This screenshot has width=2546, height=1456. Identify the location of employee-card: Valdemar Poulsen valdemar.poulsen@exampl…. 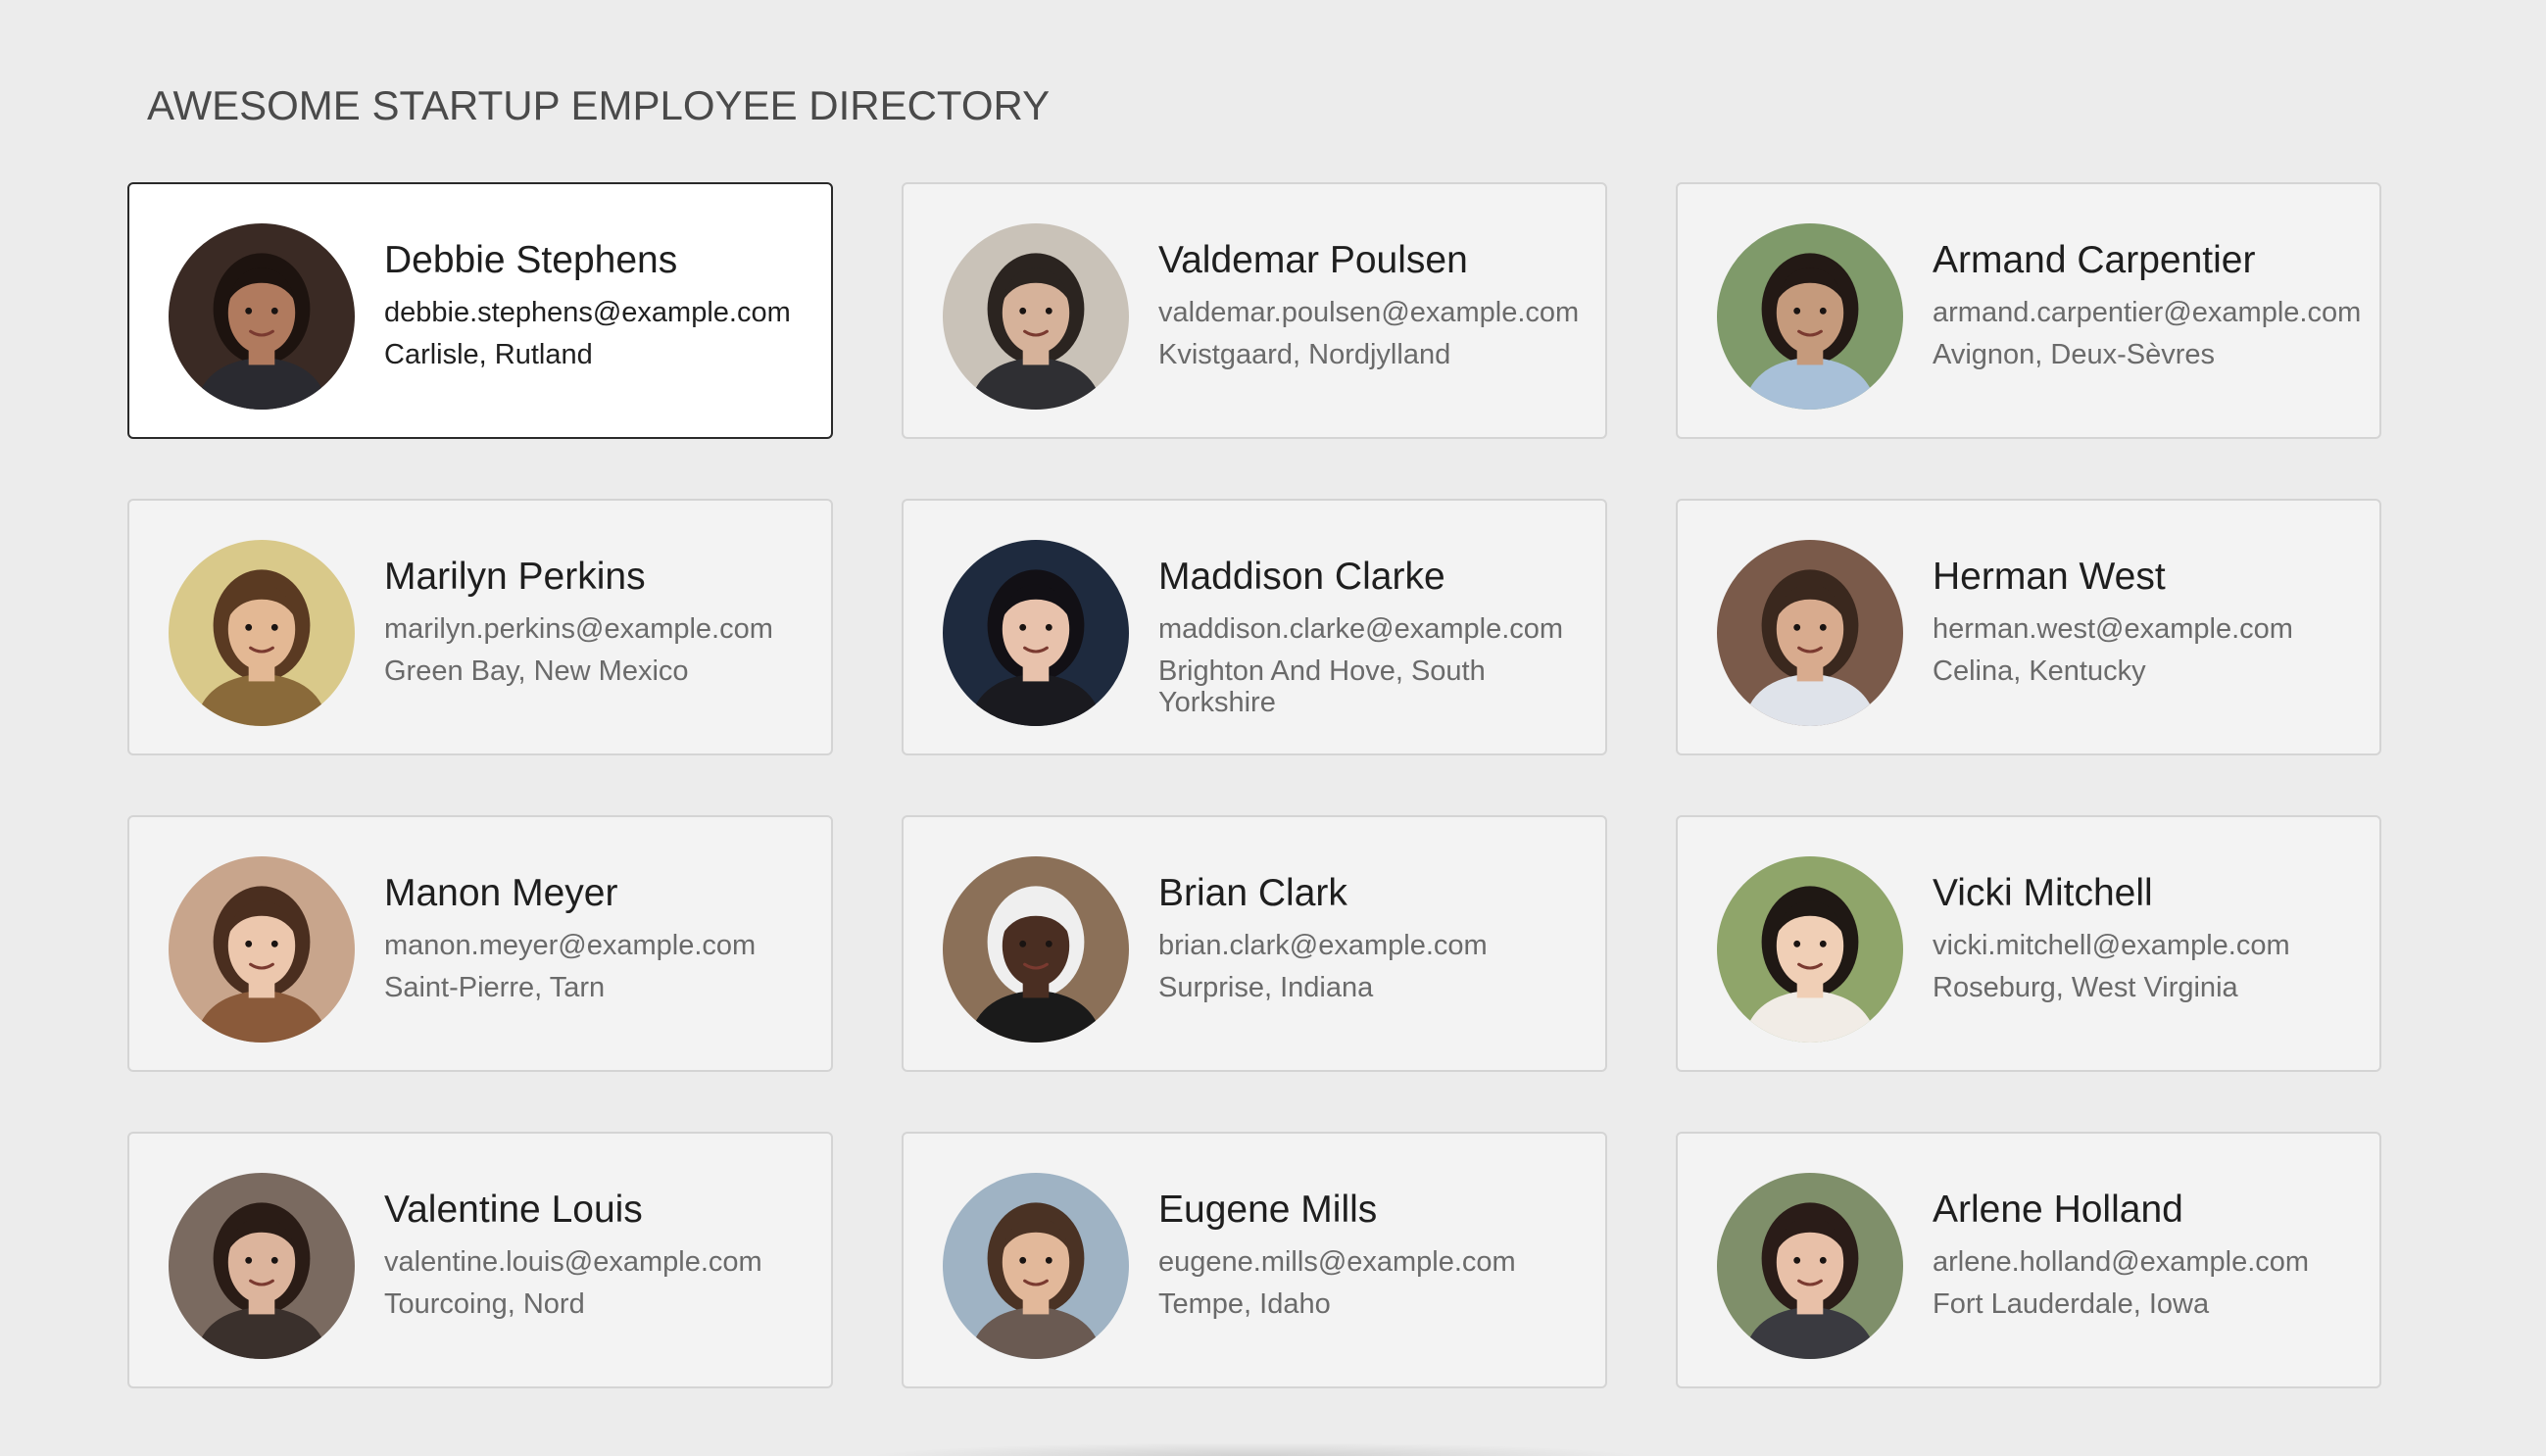
(1254, 310).